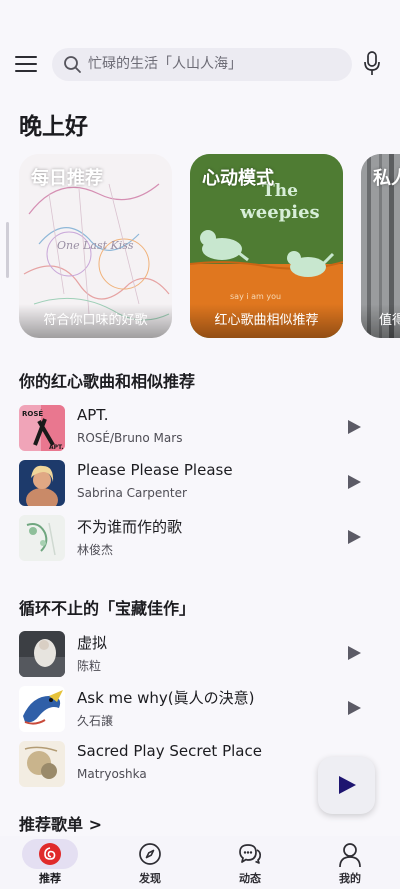 The height and width of the screenshot is (889, 400). Describe the element at coordinates (93, 415) in the screenshot. I see `song-title: APT.` at that location.